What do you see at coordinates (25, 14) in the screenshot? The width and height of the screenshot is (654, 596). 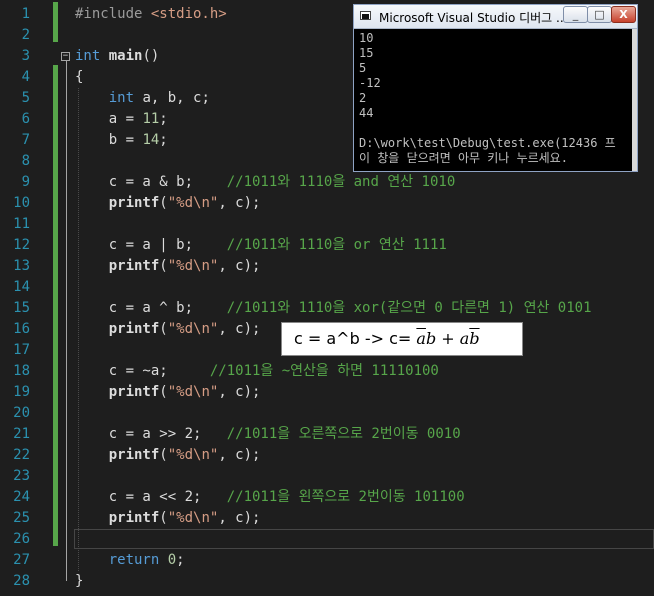 I see `line-number: 1` at bounding box center [25, 14].